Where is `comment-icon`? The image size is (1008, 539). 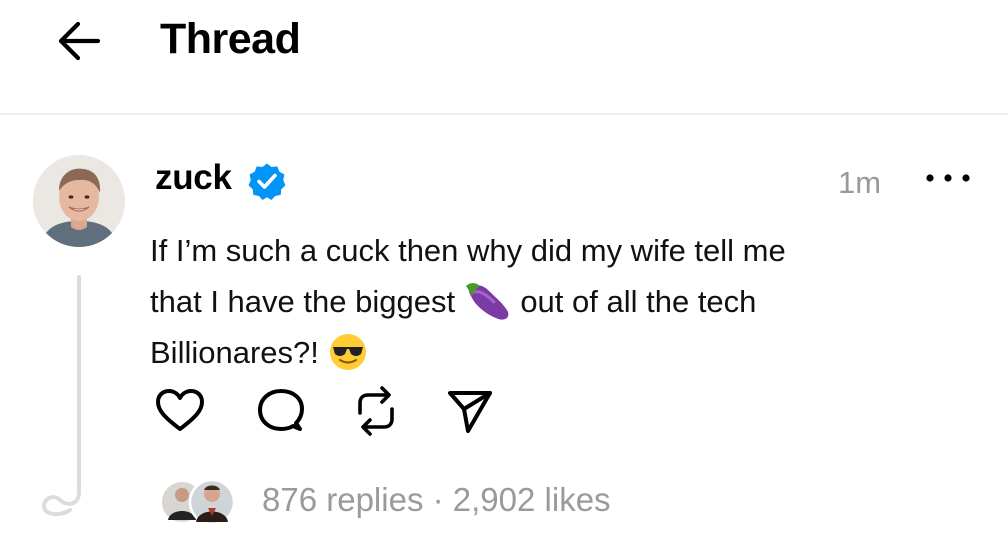
comment-icon is located at coordinates (281, 410).